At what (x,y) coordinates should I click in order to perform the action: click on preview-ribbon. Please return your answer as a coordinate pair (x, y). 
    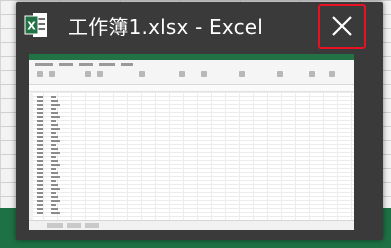
    Looking at the image, I should click on (191, 72).